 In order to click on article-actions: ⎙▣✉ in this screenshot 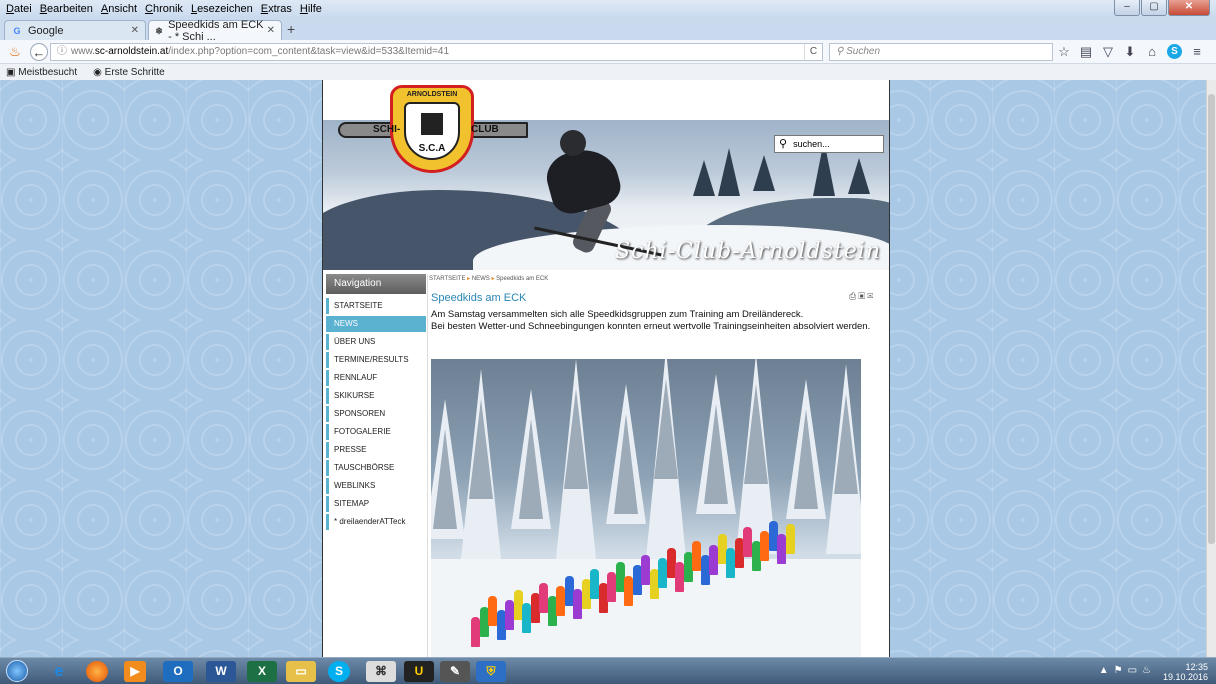, I will do `click(862, 296)`.